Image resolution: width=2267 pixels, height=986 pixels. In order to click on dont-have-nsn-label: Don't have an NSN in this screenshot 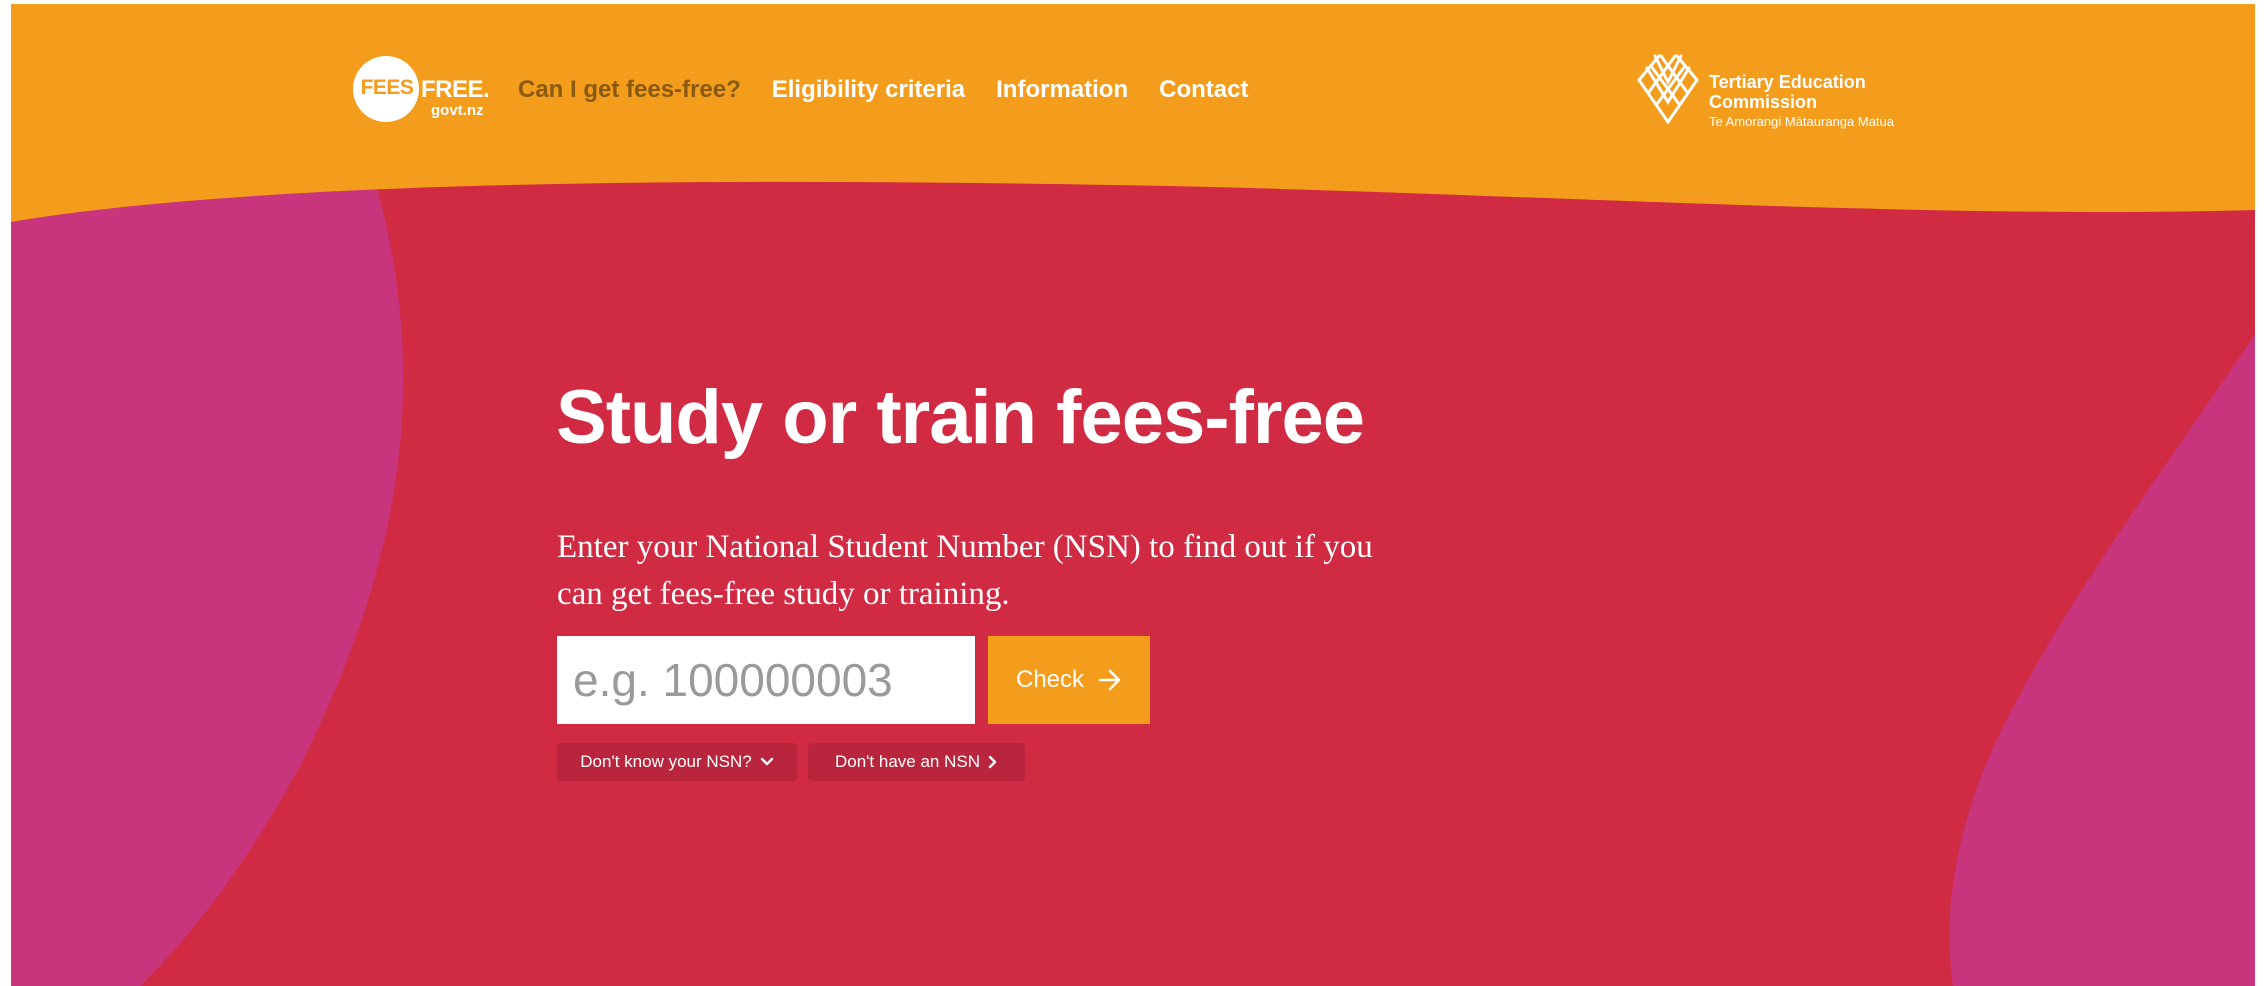, I will do `click(907, 761)`.